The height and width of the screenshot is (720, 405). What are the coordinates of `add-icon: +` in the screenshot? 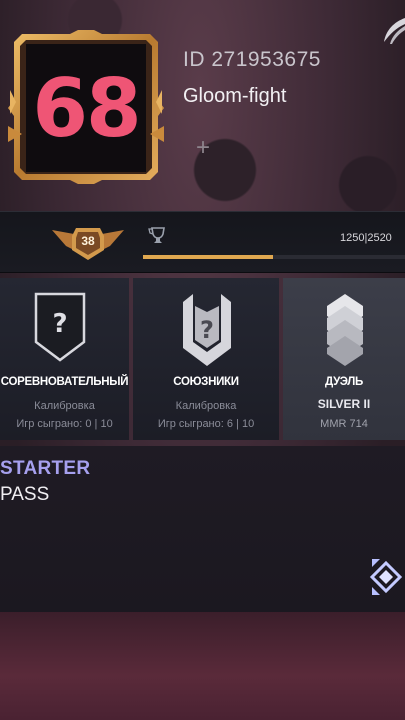 It's located at (203, 148).